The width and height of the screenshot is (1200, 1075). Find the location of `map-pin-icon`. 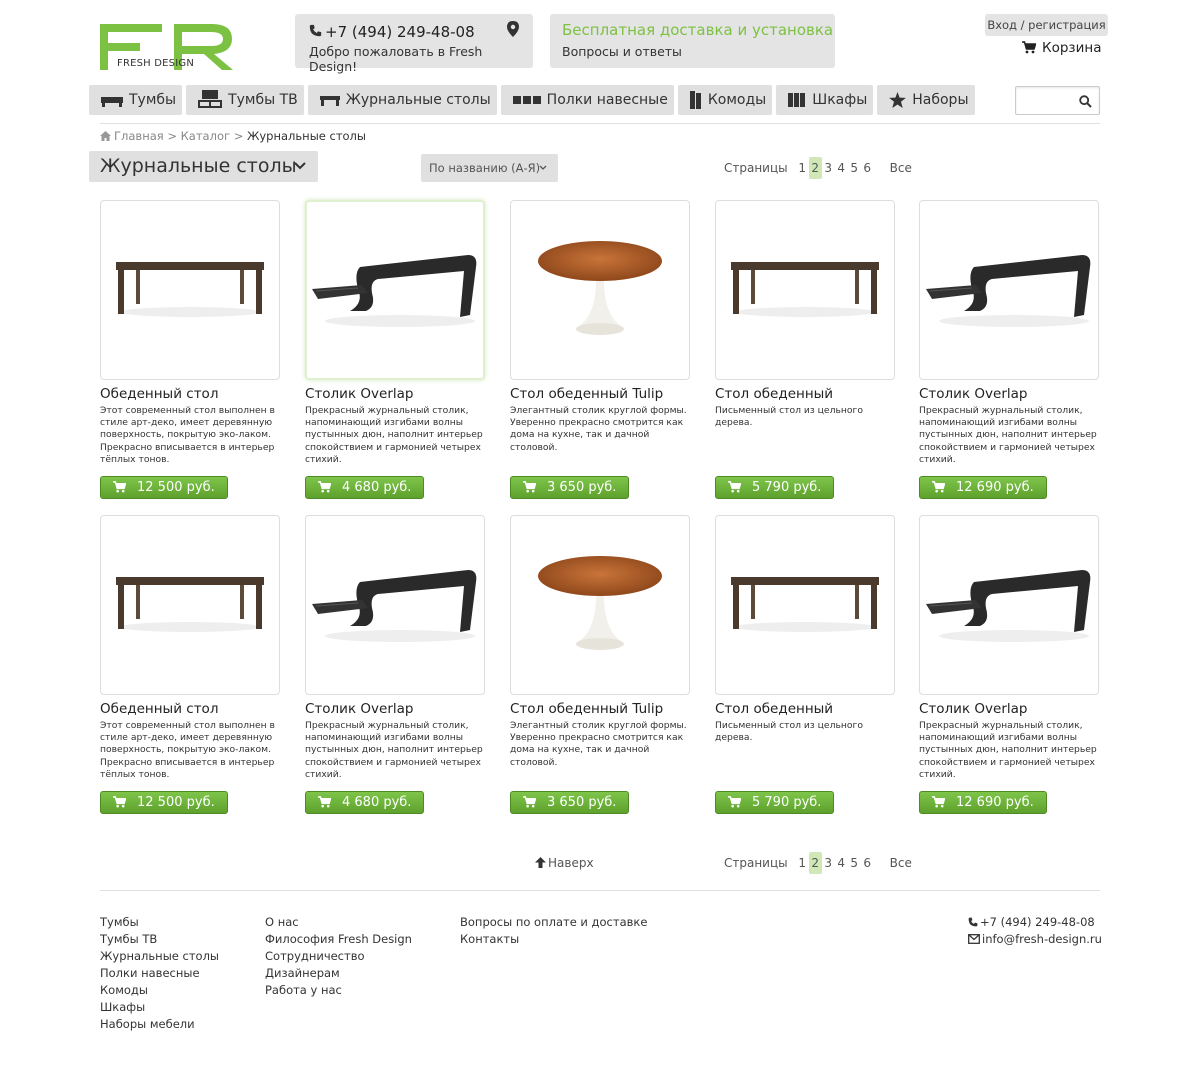

map-pin-icon is located at coordinates (513, 29).